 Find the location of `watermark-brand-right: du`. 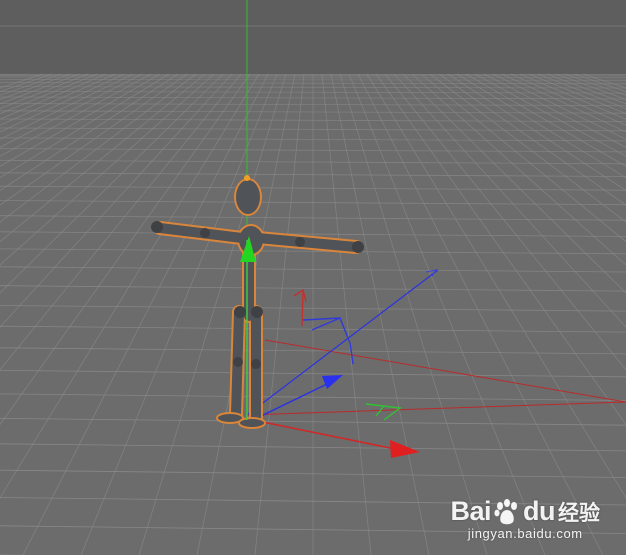

watermark-brand-right: du is located at coordinates (539, 511).